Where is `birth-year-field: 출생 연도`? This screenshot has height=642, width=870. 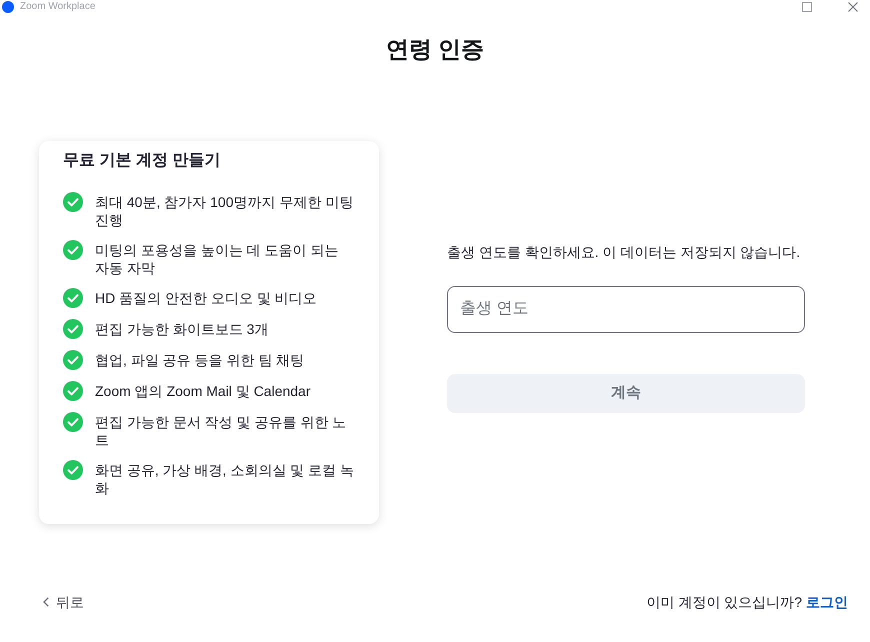
birth-year-field: 출생 연도 is located at coordinates (626, 309).